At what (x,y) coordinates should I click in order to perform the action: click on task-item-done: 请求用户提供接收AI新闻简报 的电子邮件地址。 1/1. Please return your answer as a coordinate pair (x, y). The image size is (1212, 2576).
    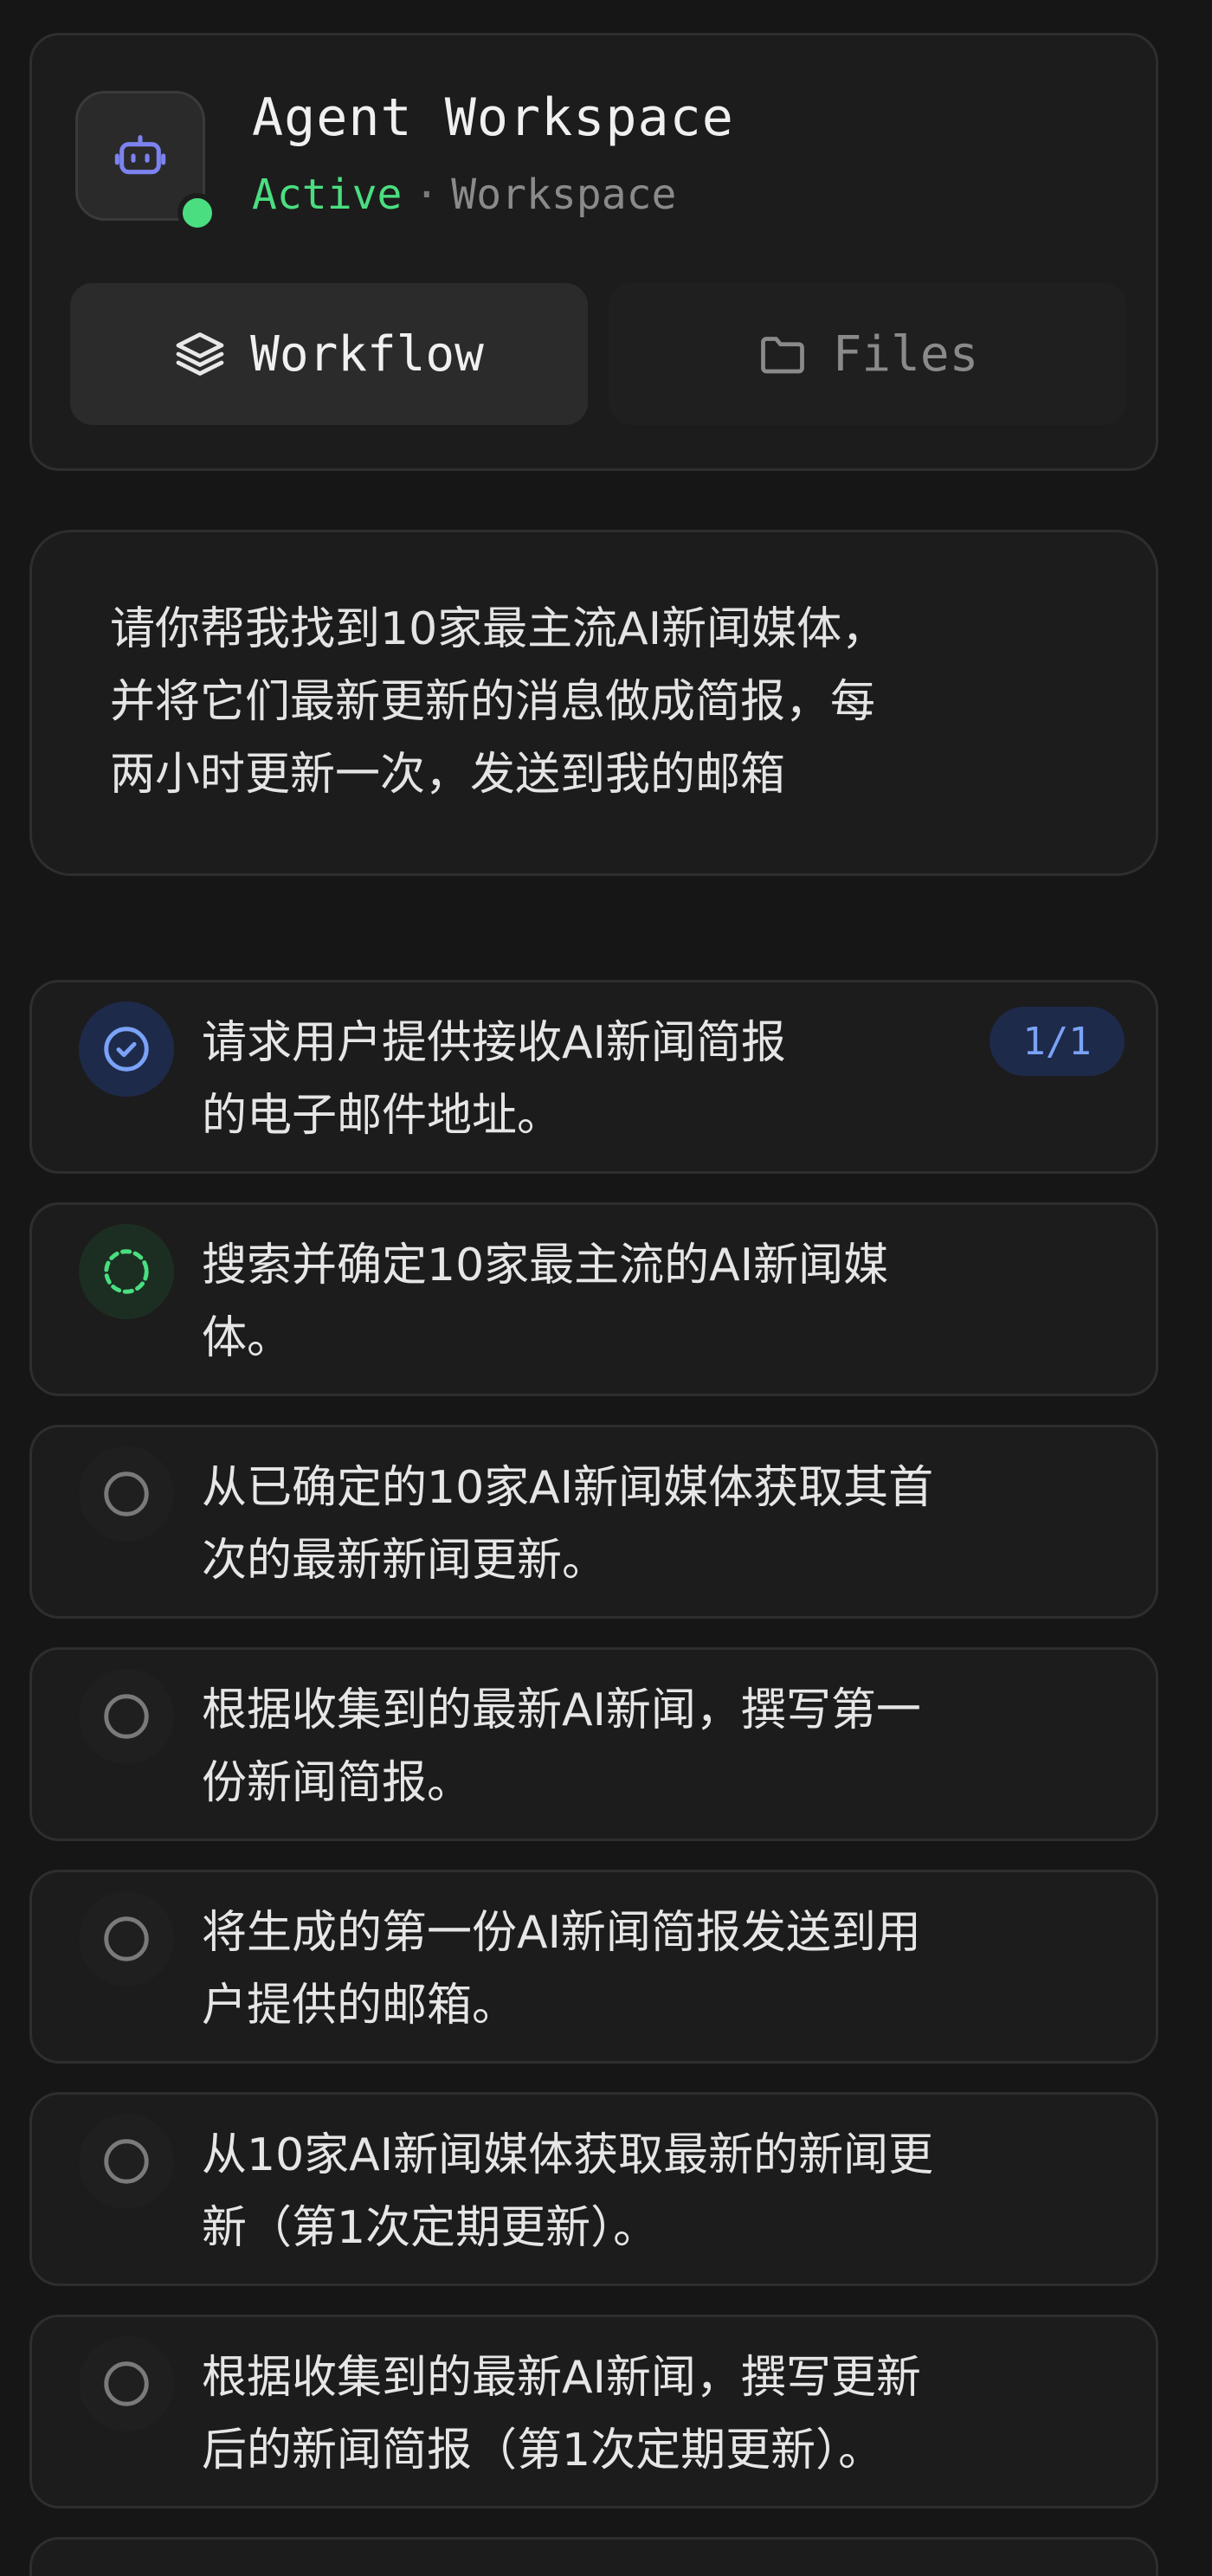
    Looking at the image, I should click on (593, 1077).